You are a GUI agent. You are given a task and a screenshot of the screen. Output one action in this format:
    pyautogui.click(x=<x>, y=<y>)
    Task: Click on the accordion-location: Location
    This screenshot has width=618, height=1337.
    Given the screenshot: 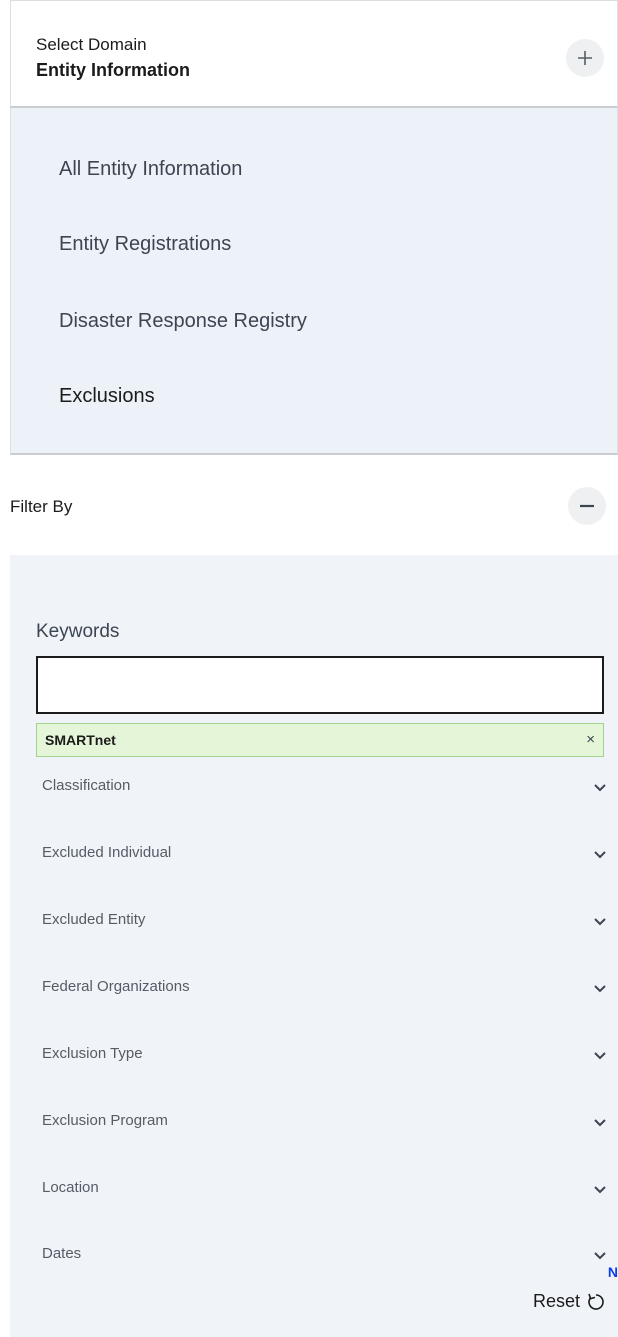 What is the action you would take?
    pyautogui.click(x=322, y=1189)
    